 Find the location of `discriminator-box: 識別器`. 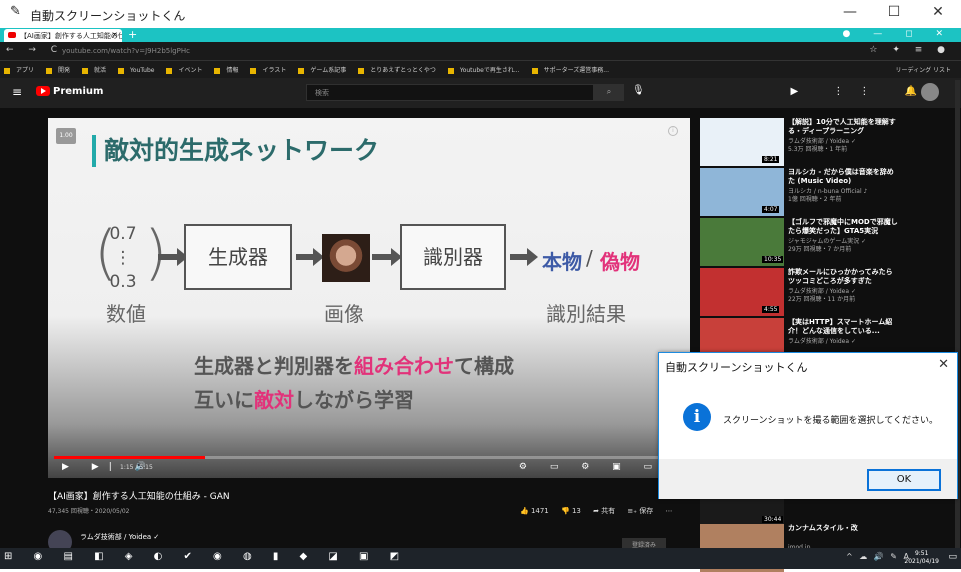

discriminator-box: 識別器 is located at coordinates (453, 257).